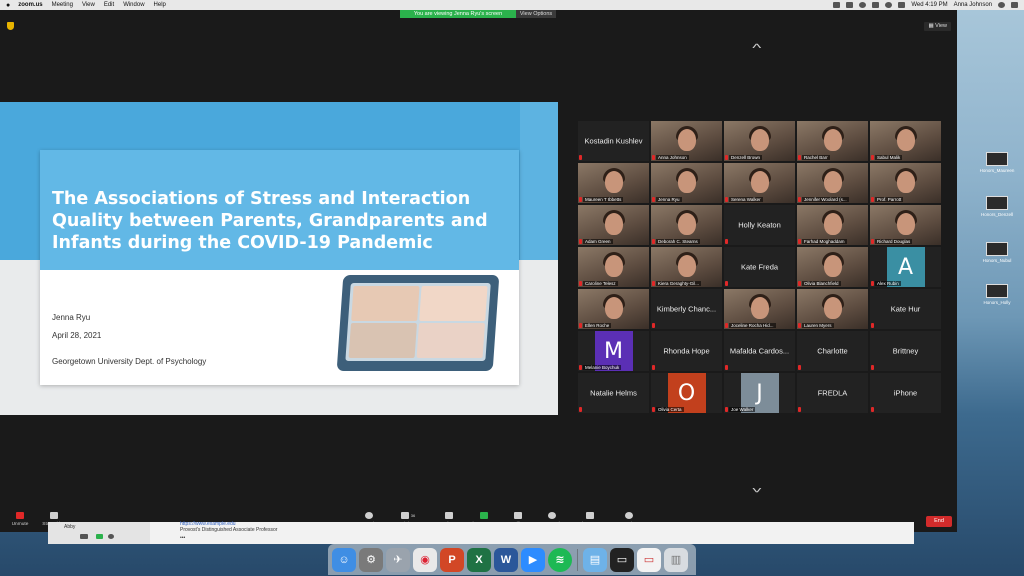 This screenshot has width=1024, height=576. I want to click on participant-tile: iPhone, so click(905, 393).